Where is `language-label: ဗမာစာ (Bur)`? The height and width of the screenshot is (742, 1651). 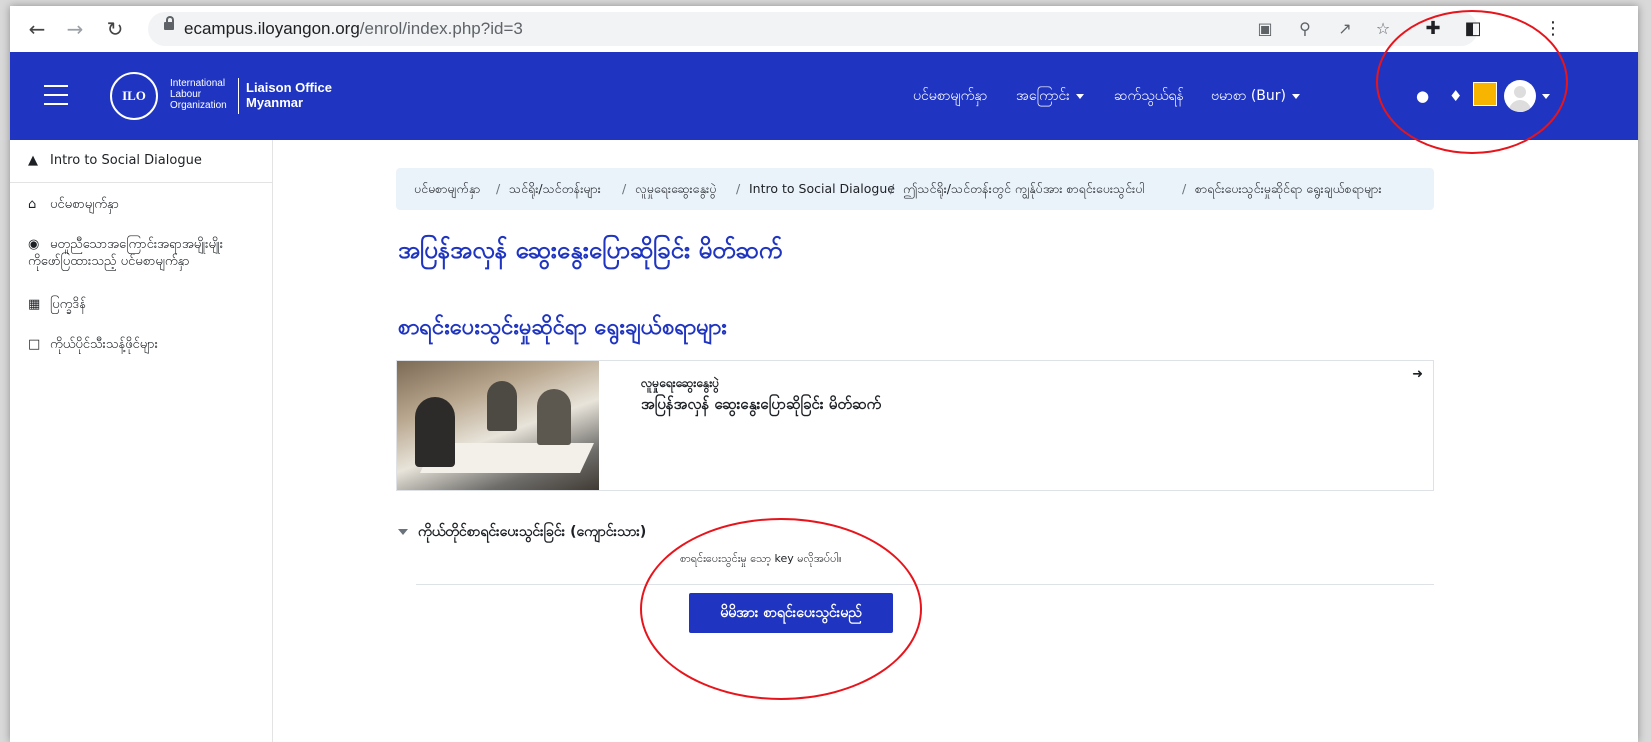 language-label: ဗမာစာ (Bur) is located at coordinates (1248, 96).